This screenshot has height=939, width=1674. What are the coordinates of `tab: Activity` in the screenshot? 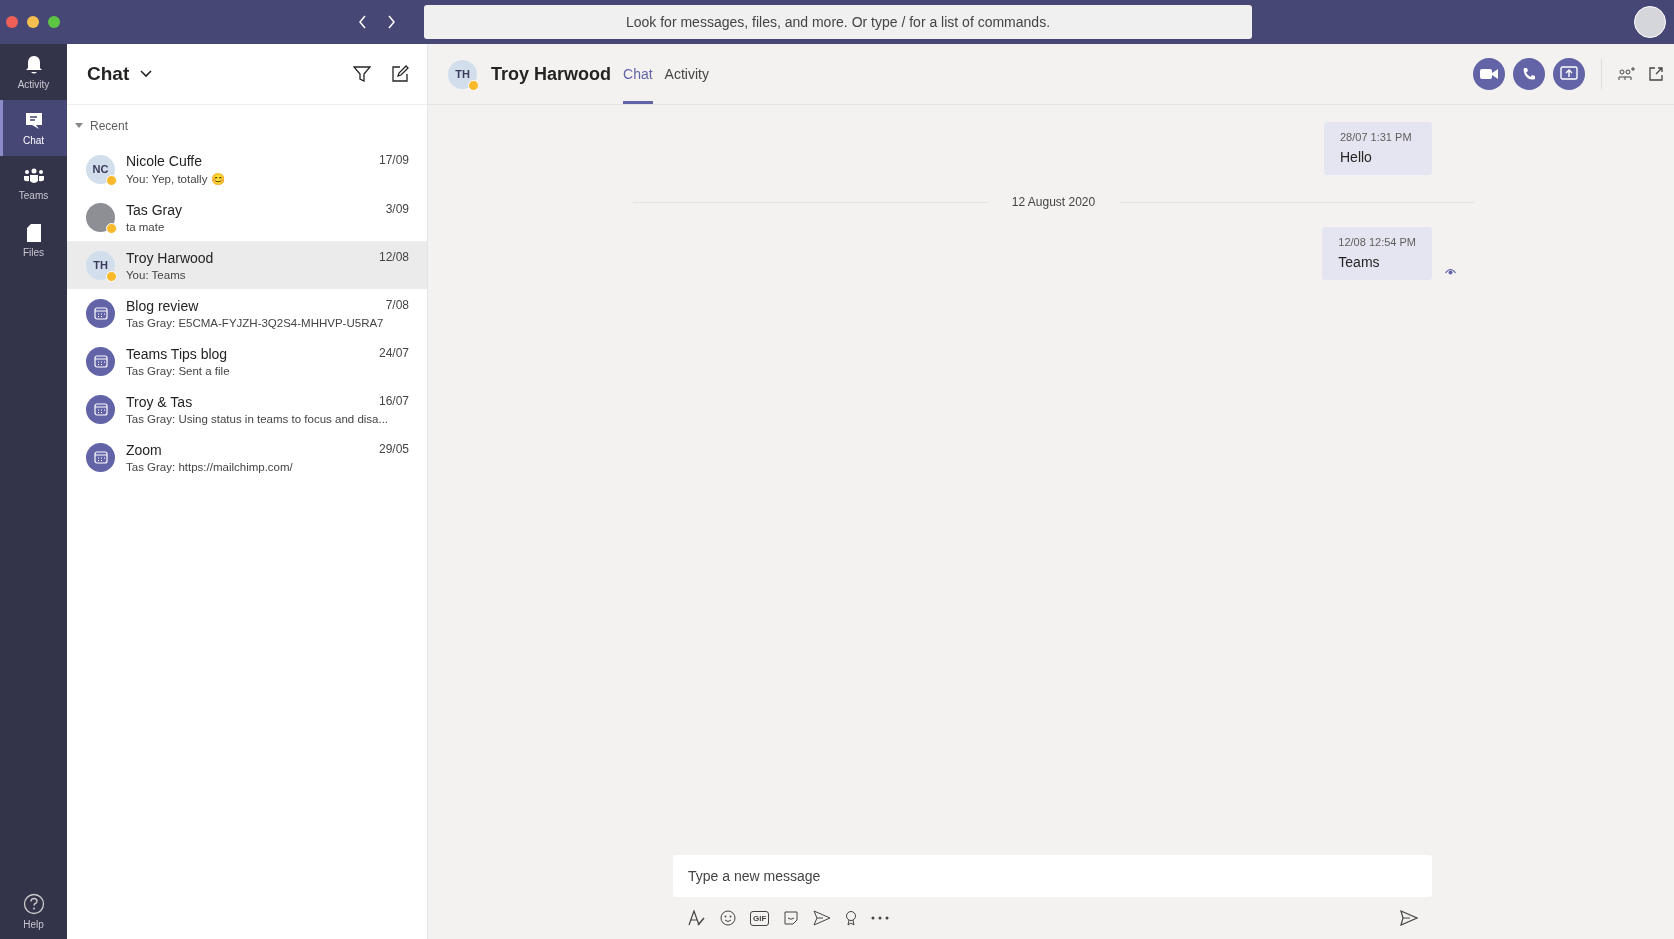 It's located at (686, 74).